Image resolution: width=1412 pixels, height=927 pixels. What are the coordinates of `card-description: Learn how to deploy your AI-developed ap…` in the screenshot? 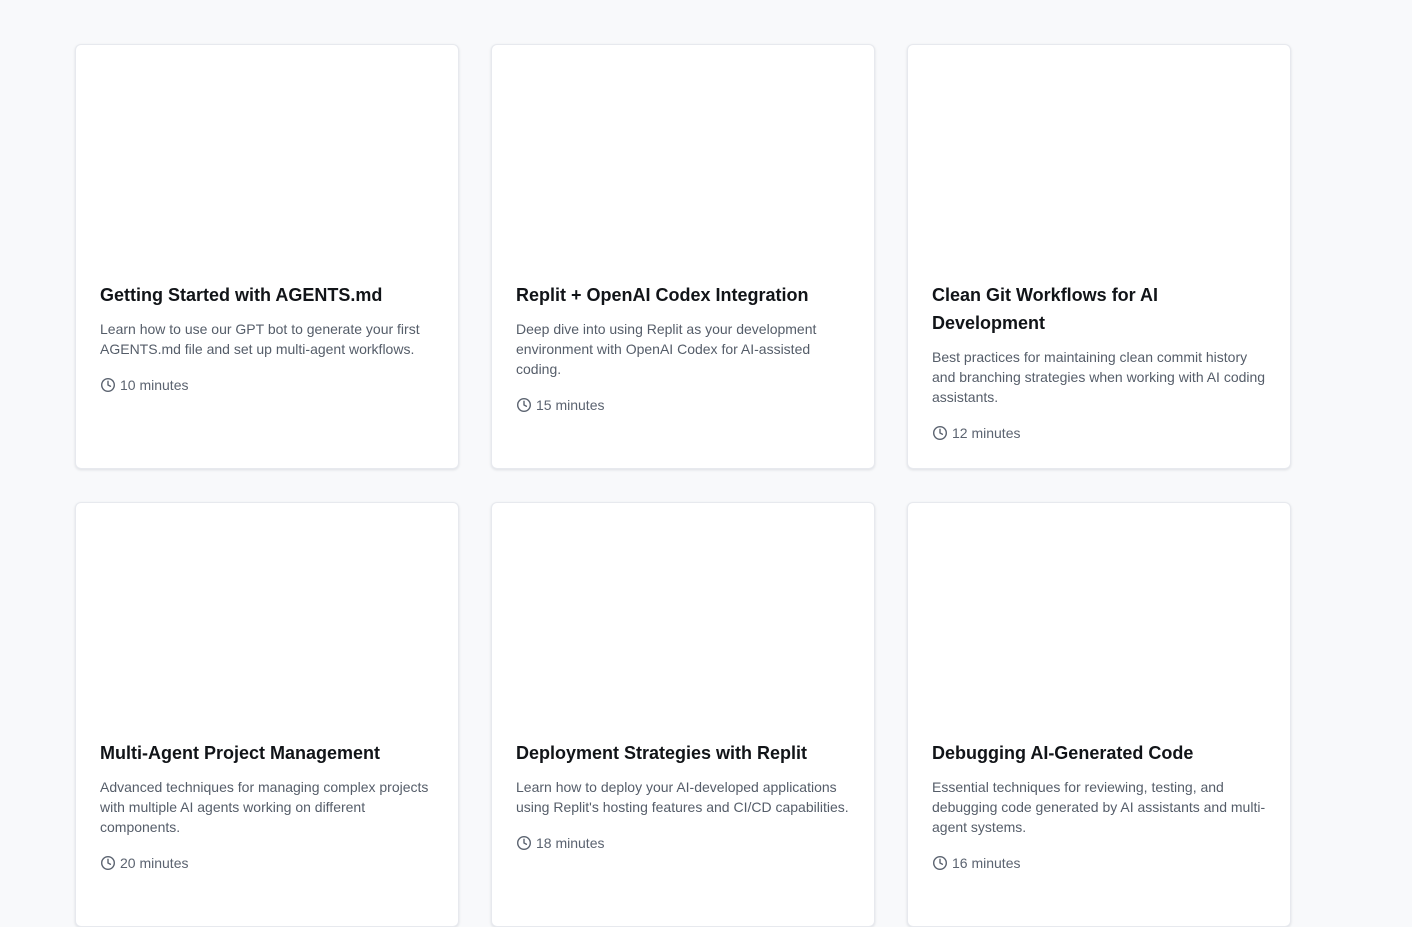 It's located at (682, 797).